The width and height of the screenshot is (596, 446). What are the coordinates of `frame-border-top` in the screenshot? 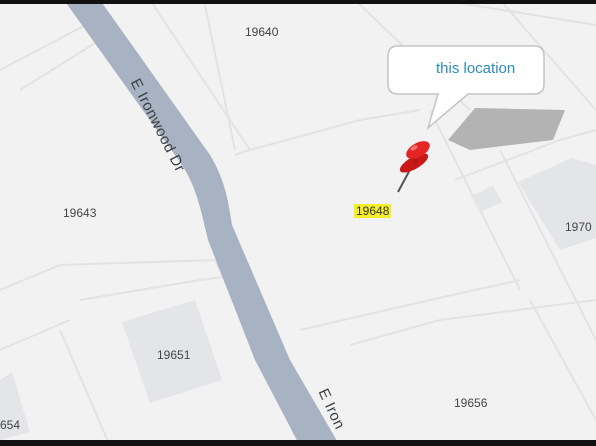 It's located at (298, 2).